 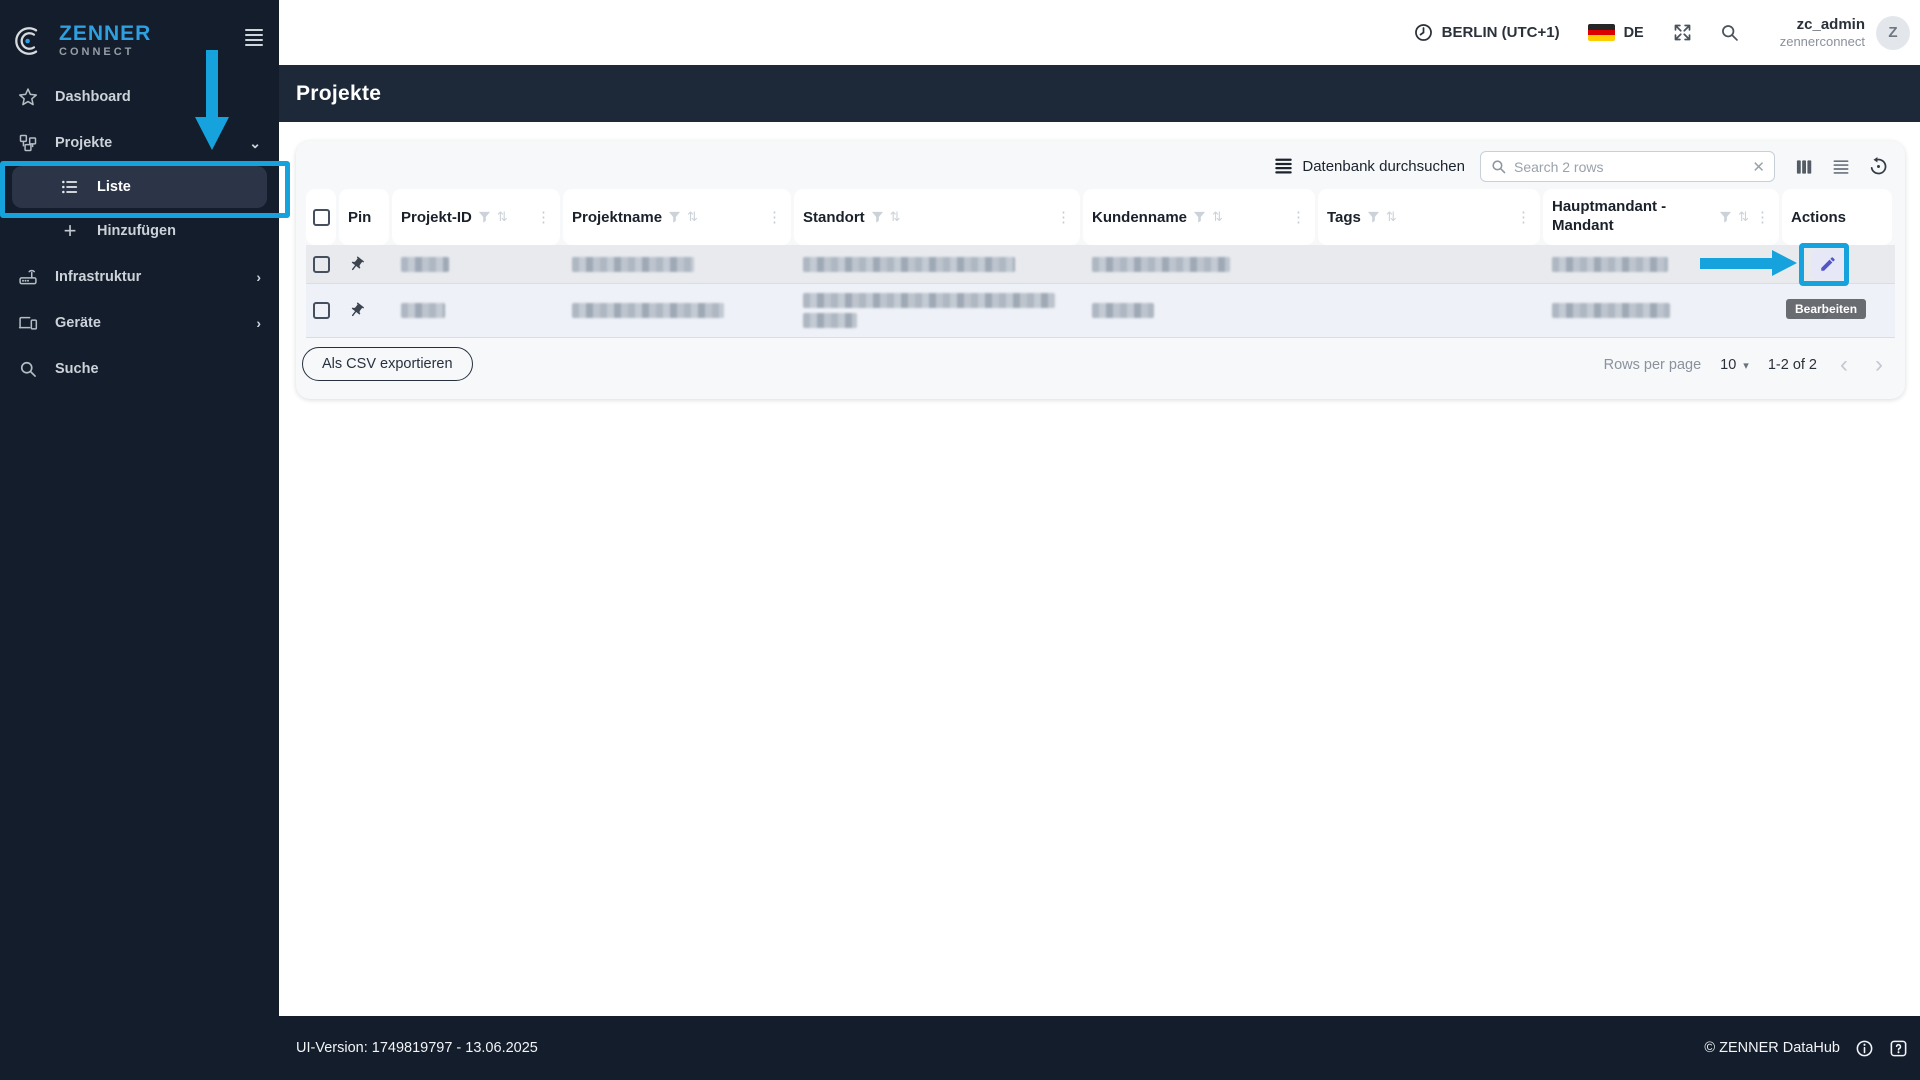 What do you see at coordinates (1830, 24) in the screenshot?
I see `user-name: zc_admin` at bounding box center [1830, 24].